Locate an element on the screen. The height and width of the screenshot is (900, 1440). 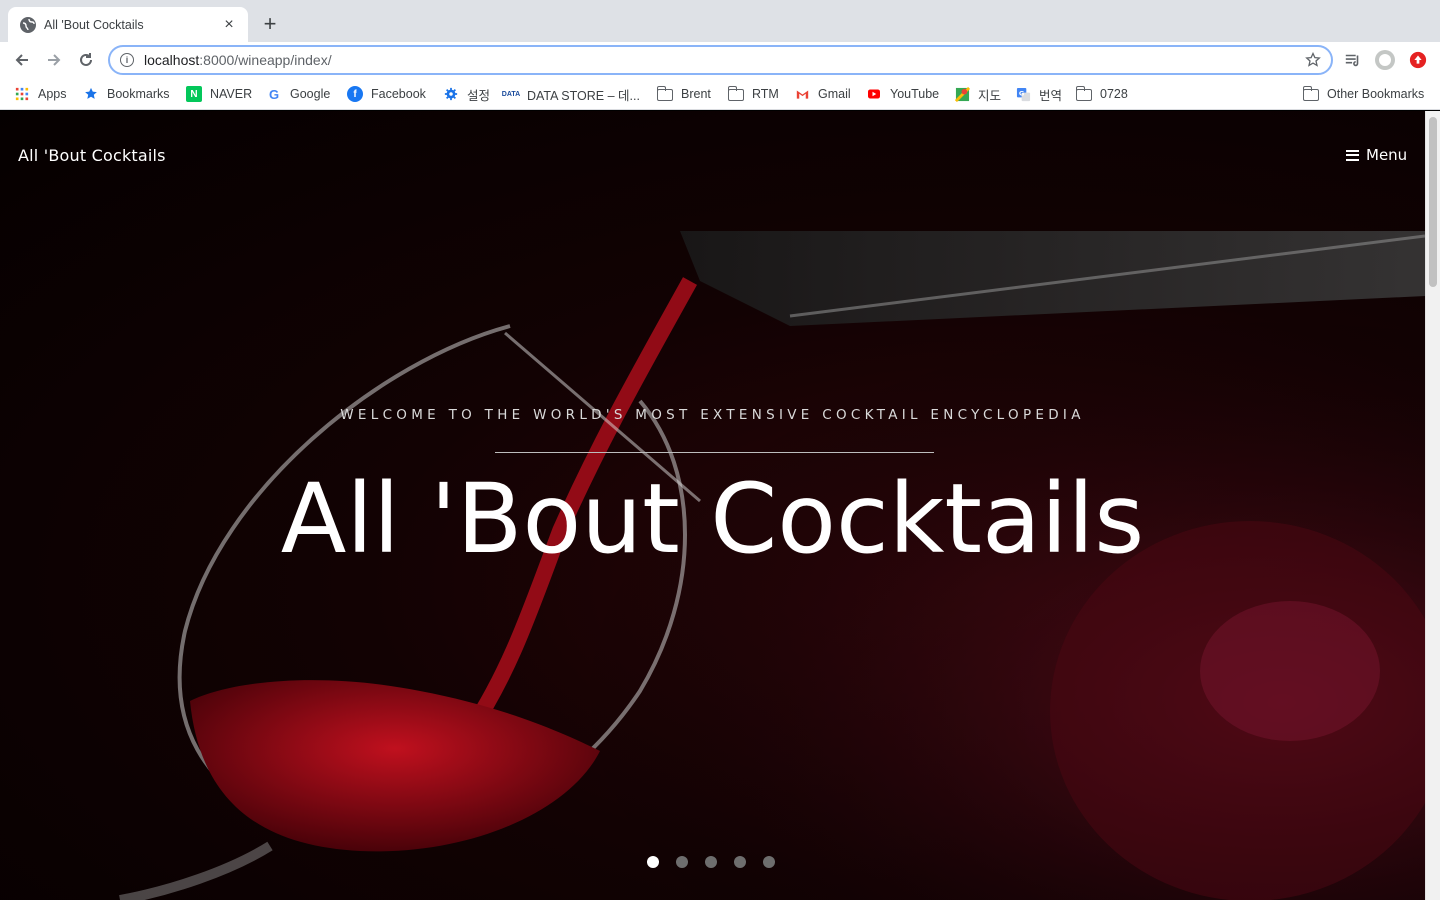
profile-avatar-icon is located at coordinates (1385, 60).